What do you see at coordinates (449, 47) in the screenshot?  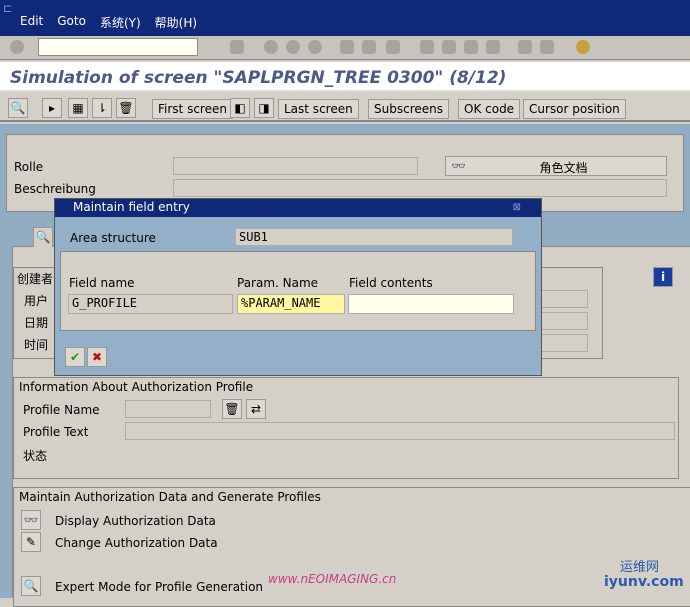 I see `prev-page-icon` at bounding box center [449, 47].